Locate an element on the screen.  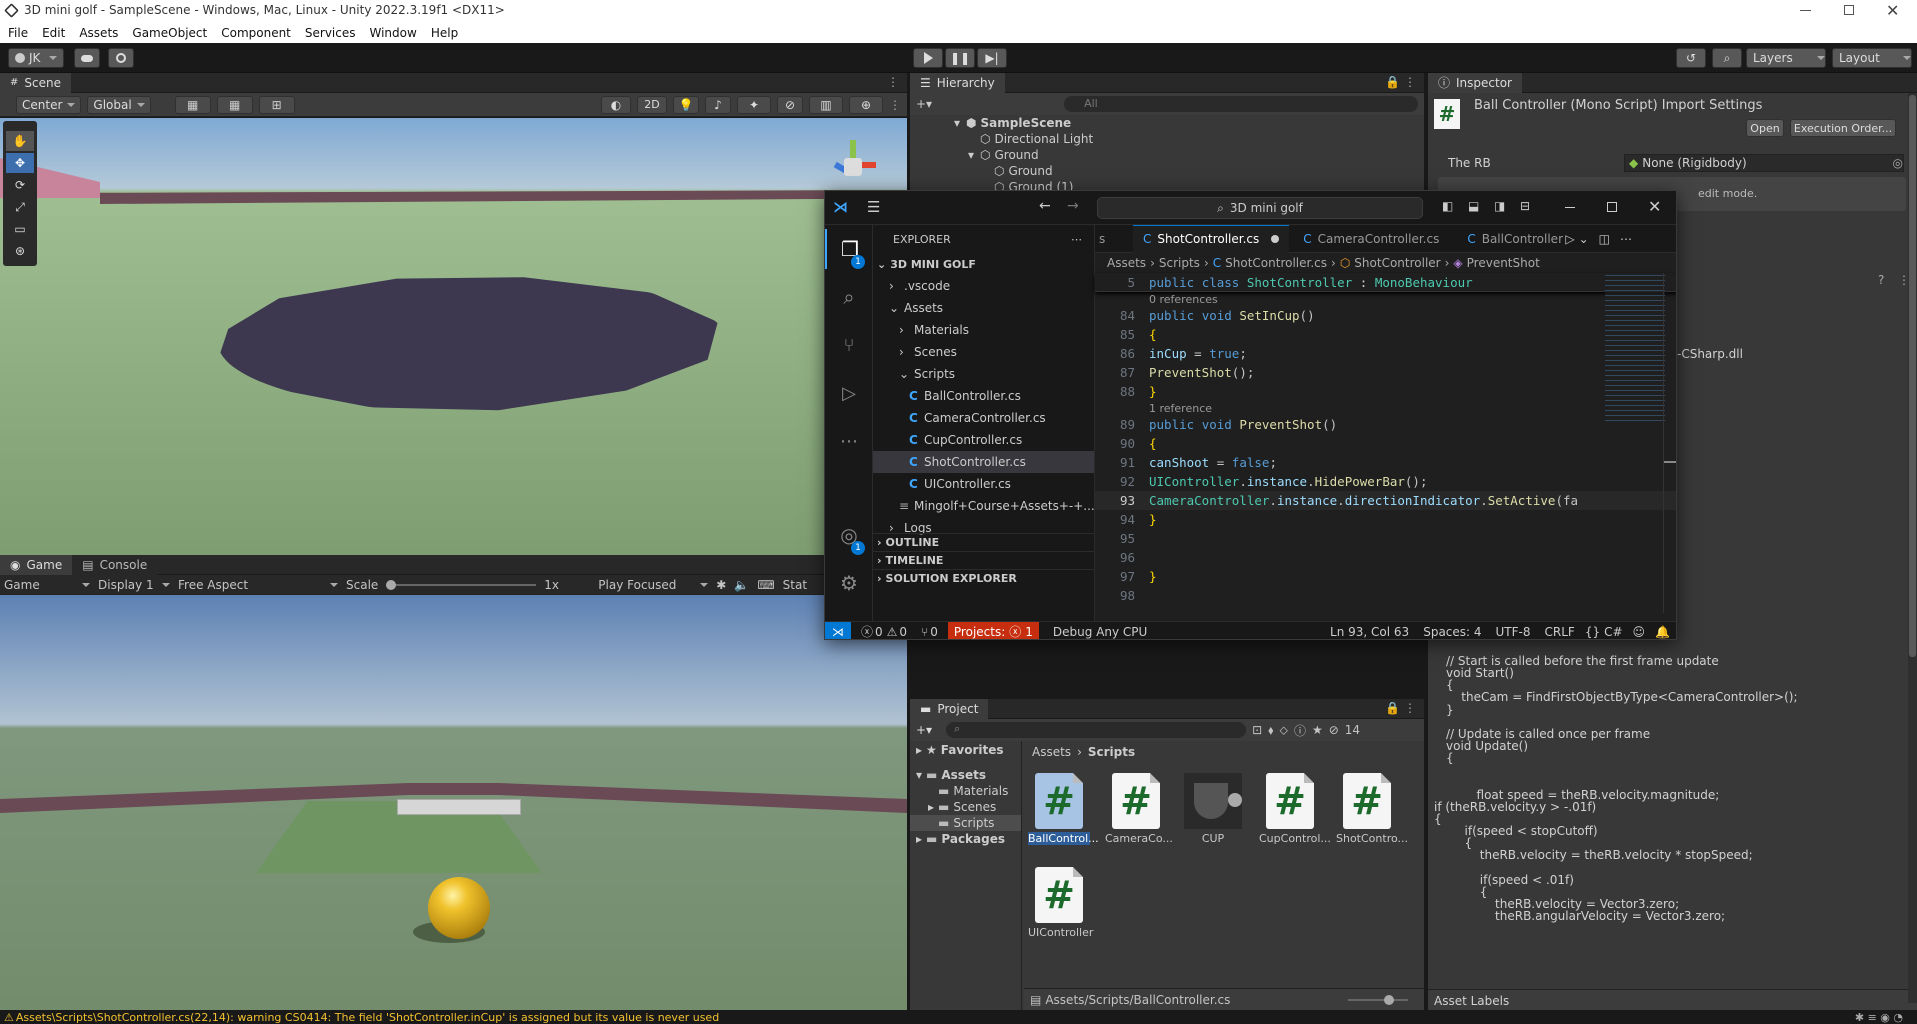
braces-icon: {} is located at coordinates (1592, 632).